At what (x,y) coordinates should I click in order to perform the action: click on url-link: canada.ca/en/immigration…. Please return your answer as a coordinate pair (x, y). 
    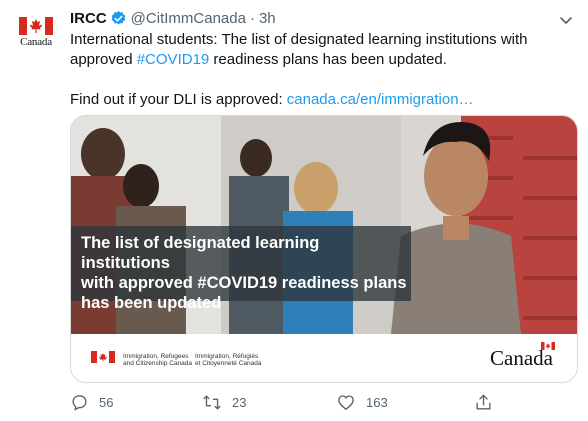
    Looking at the image, I should click on (380, 99).